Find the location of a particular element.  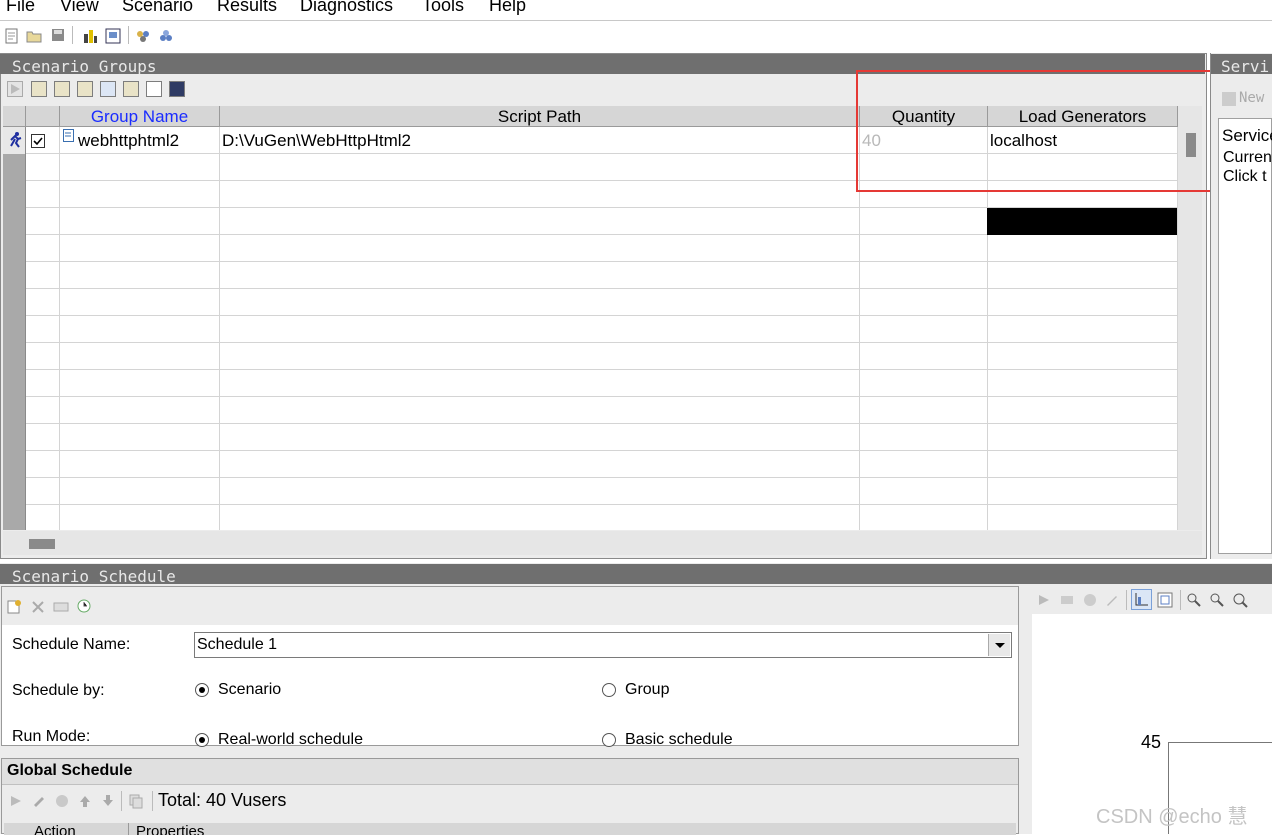

vusers-icon is located at coordinates (143, 36).